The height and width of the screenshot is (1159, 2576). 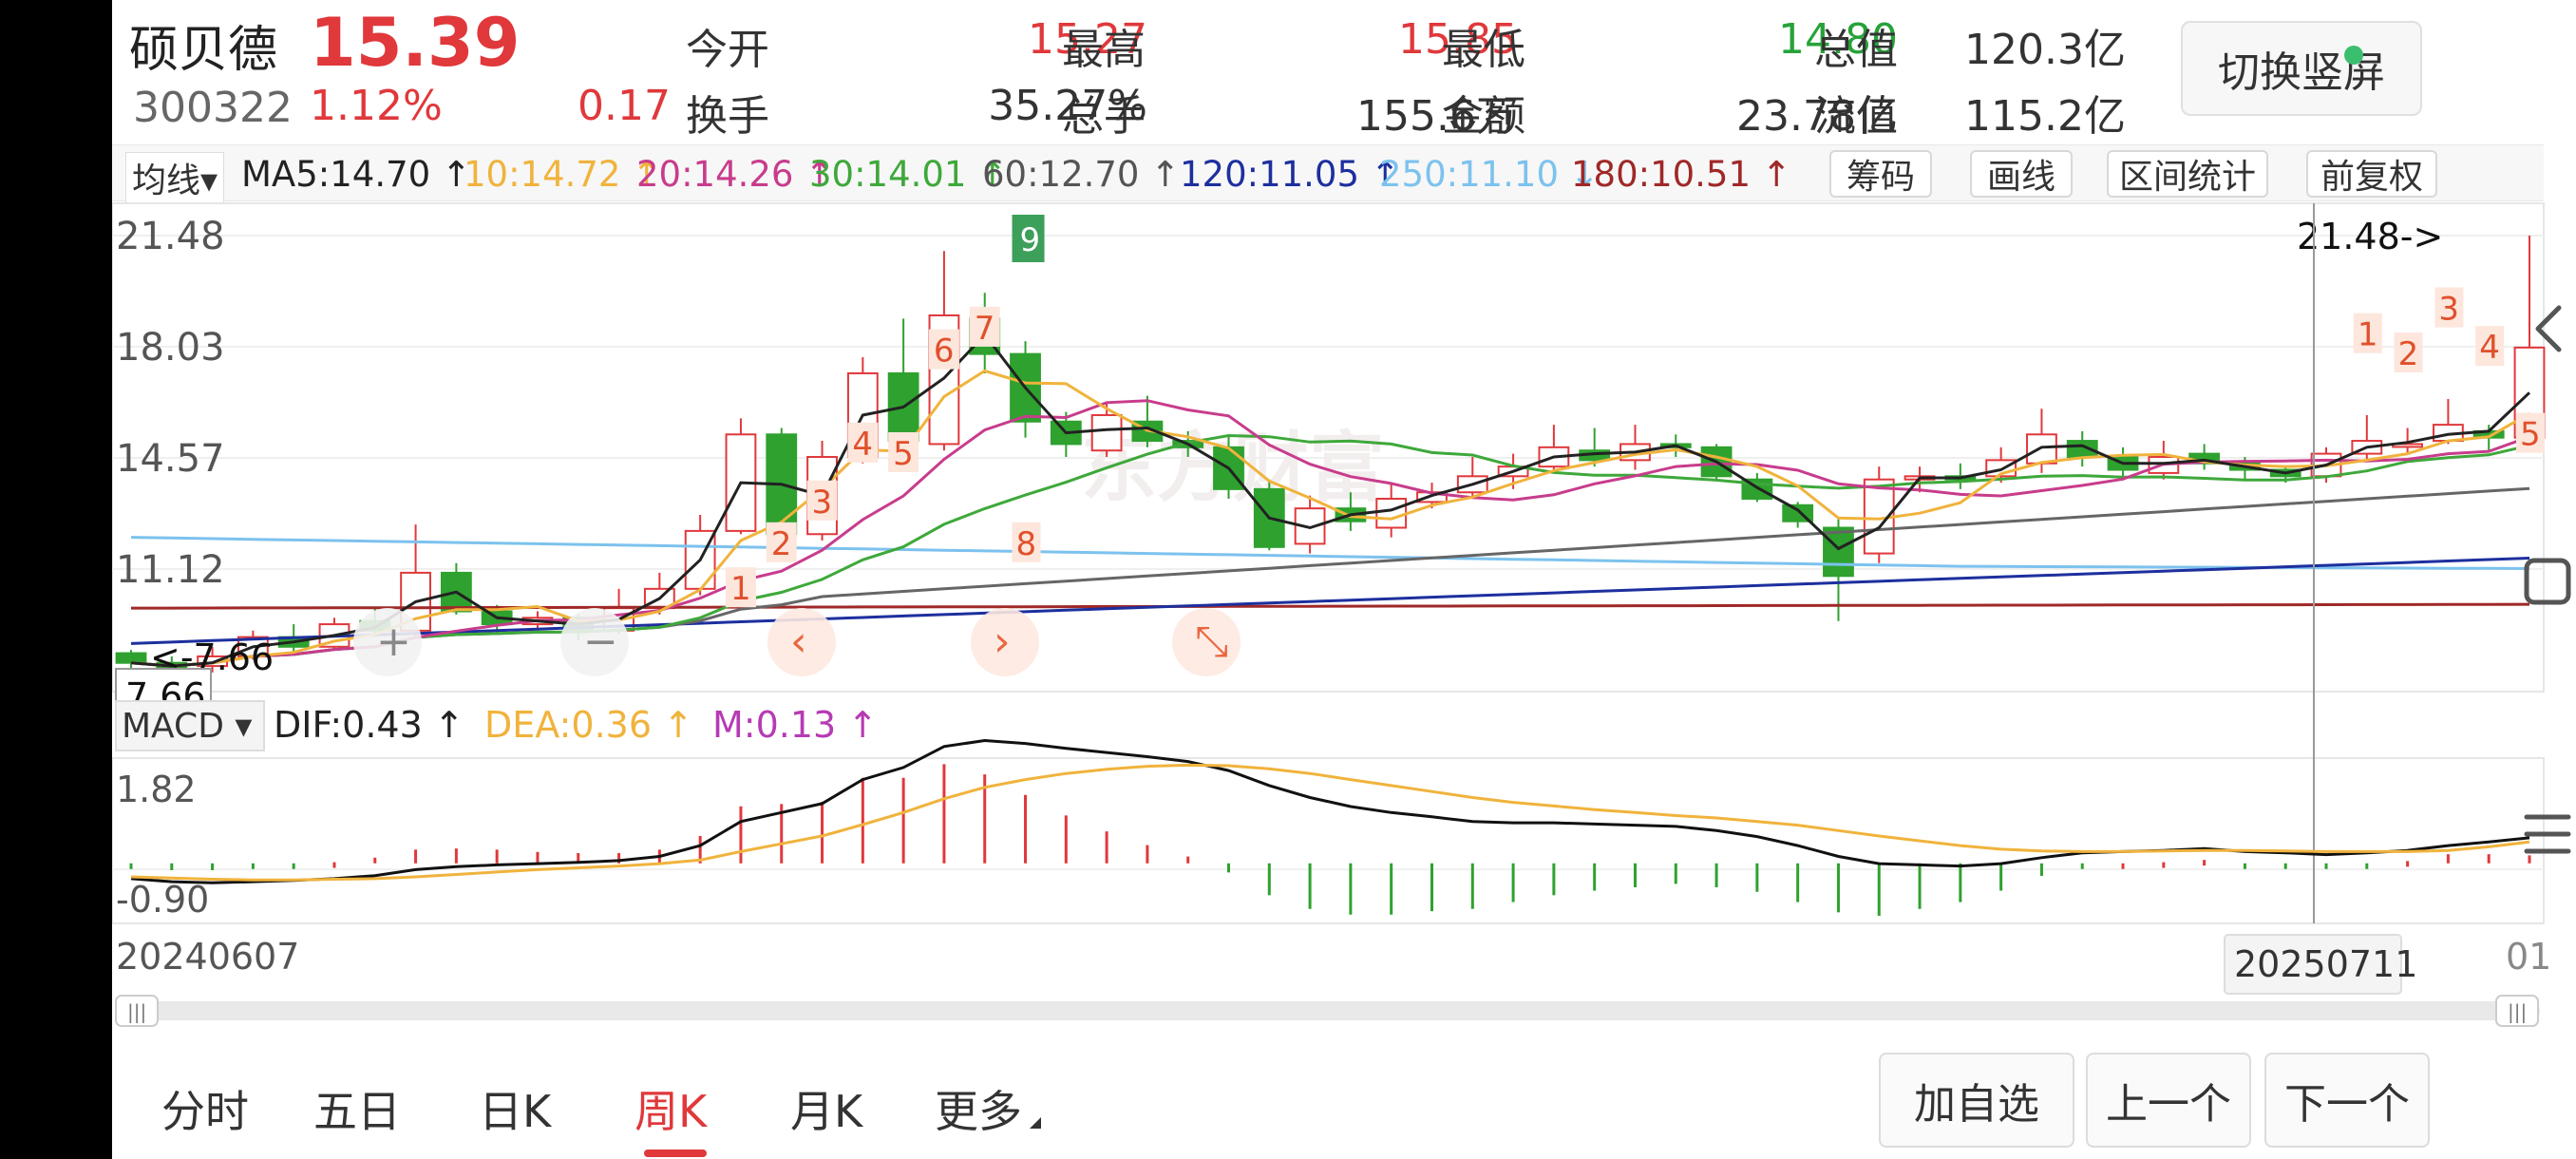 What do you see at coordinates (515, 1108) in the screenshot?
I see `tab-daily-k: 日K` at bounding box center [515, 1108].